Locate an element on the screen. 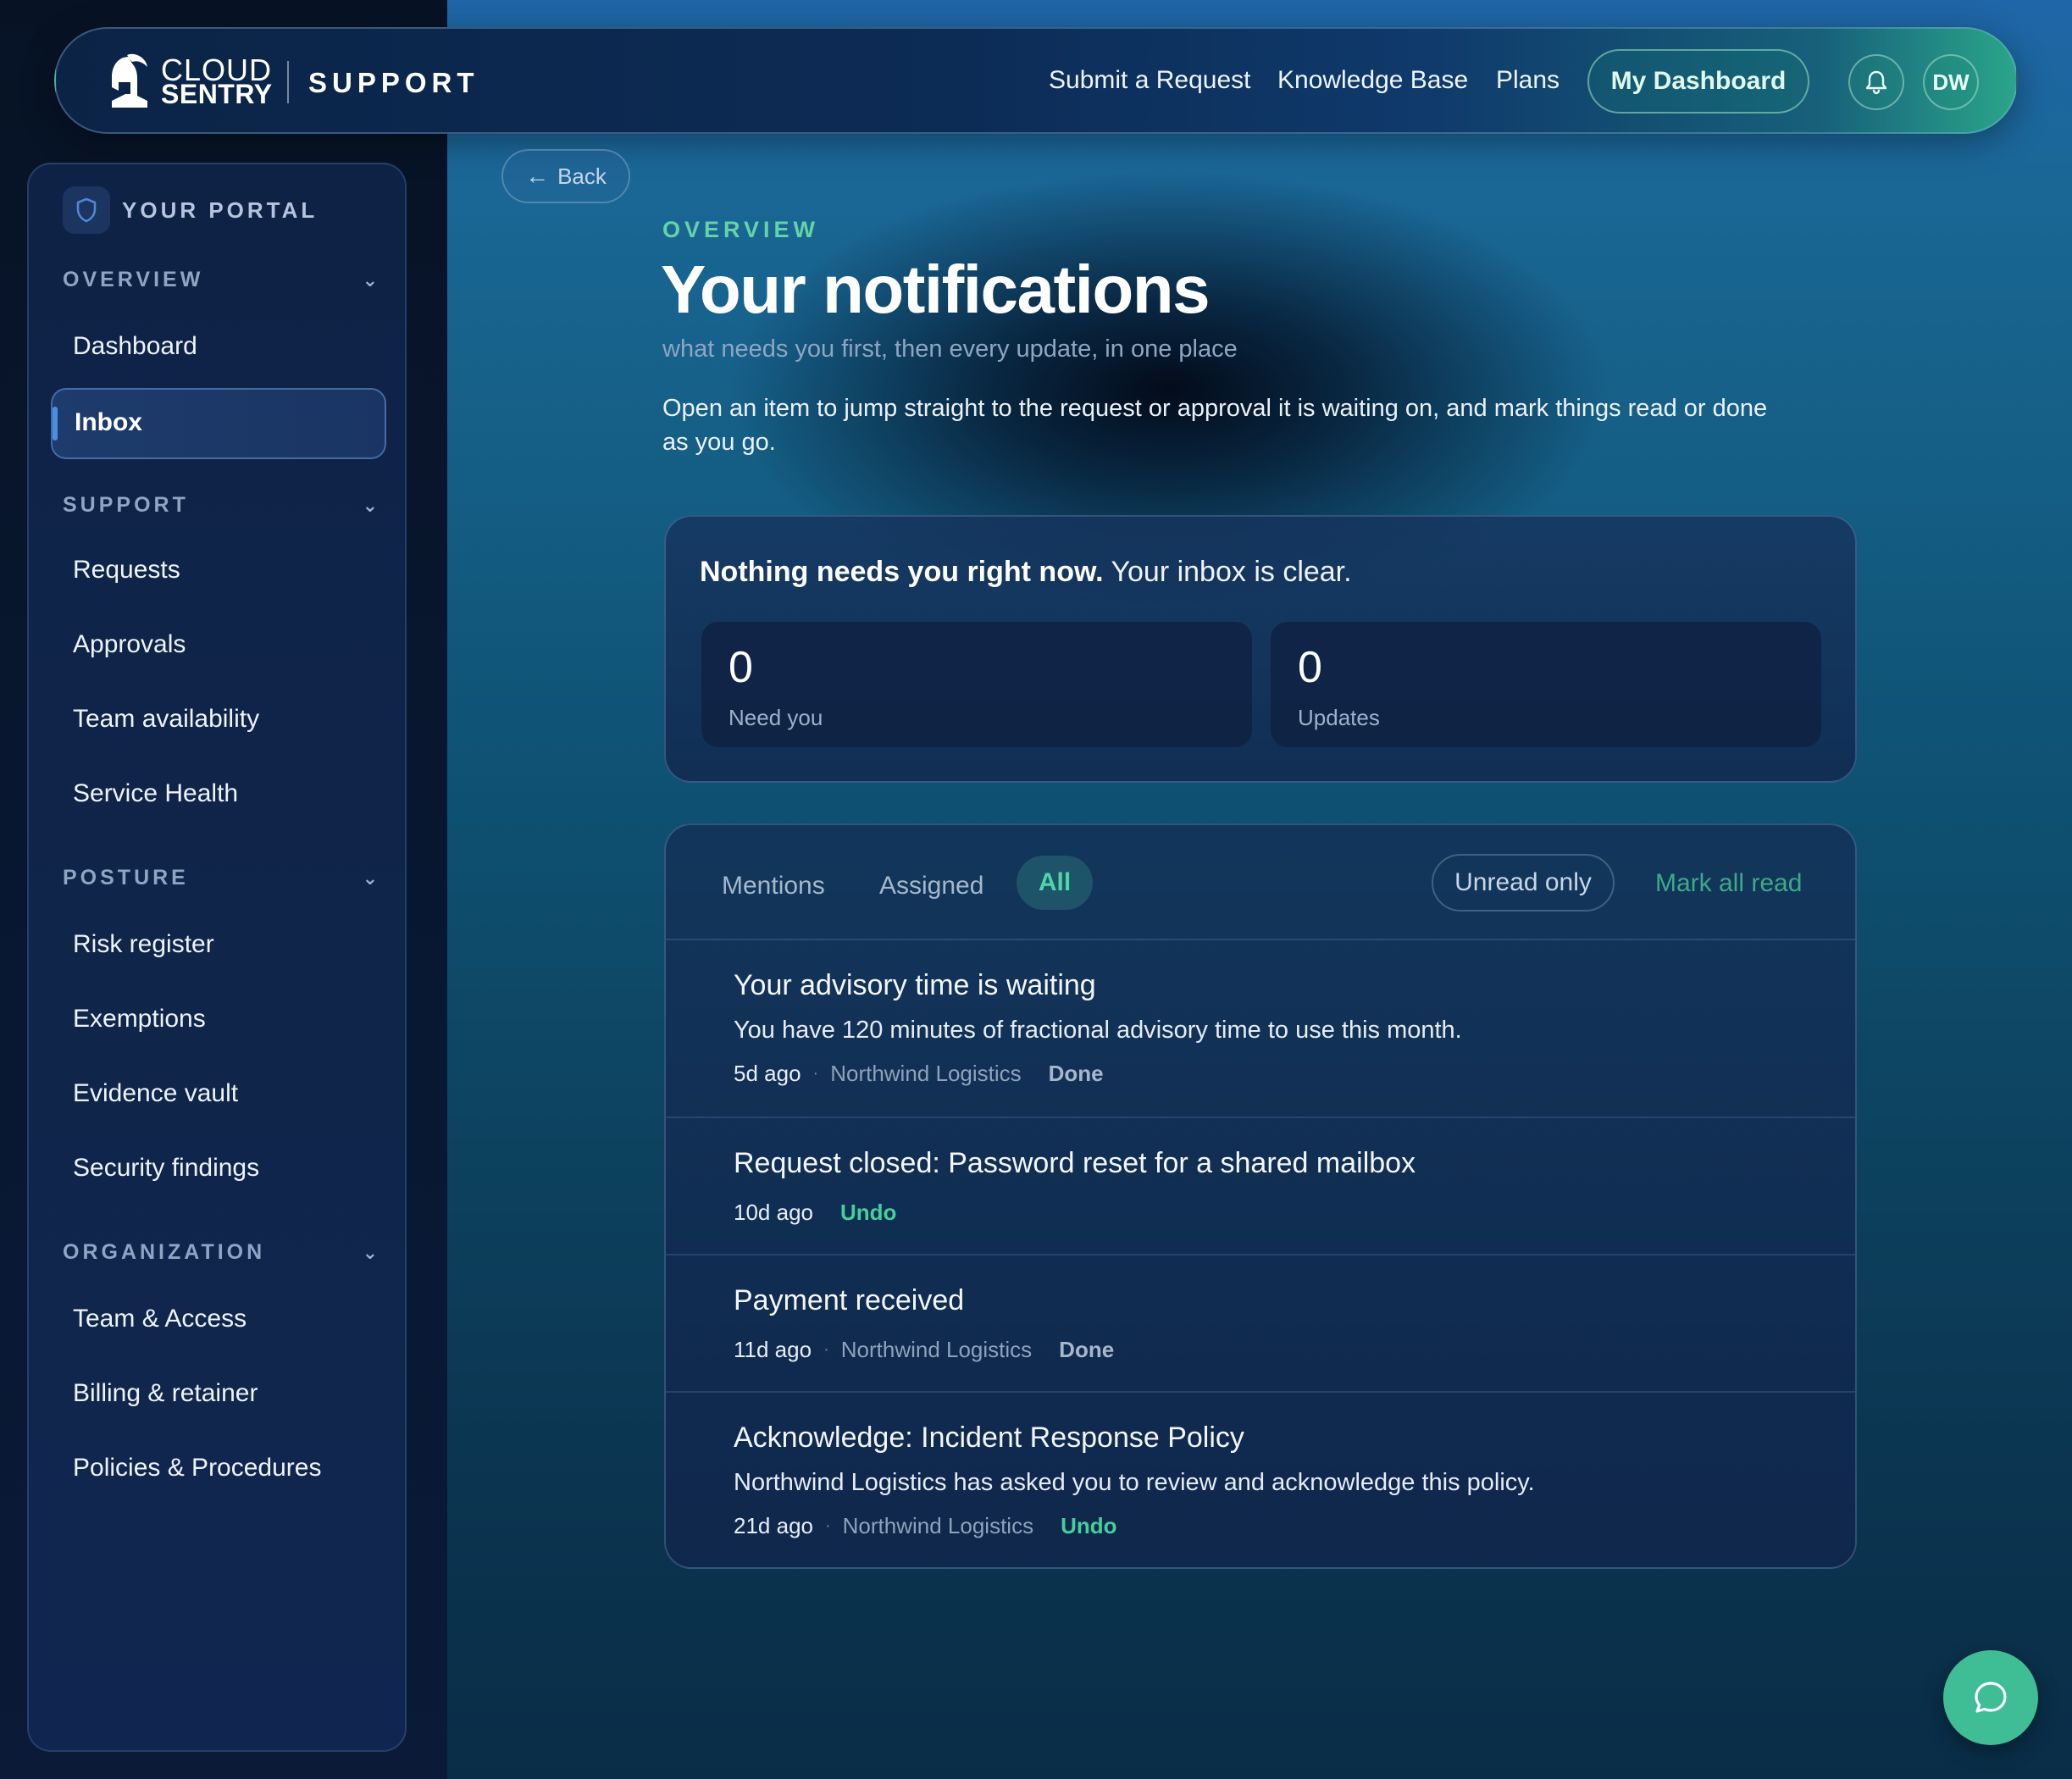 This screenshot has height=1779, width=2072. sidebar-item-team-access: Team & Access is located at coordinates (160, 1319).